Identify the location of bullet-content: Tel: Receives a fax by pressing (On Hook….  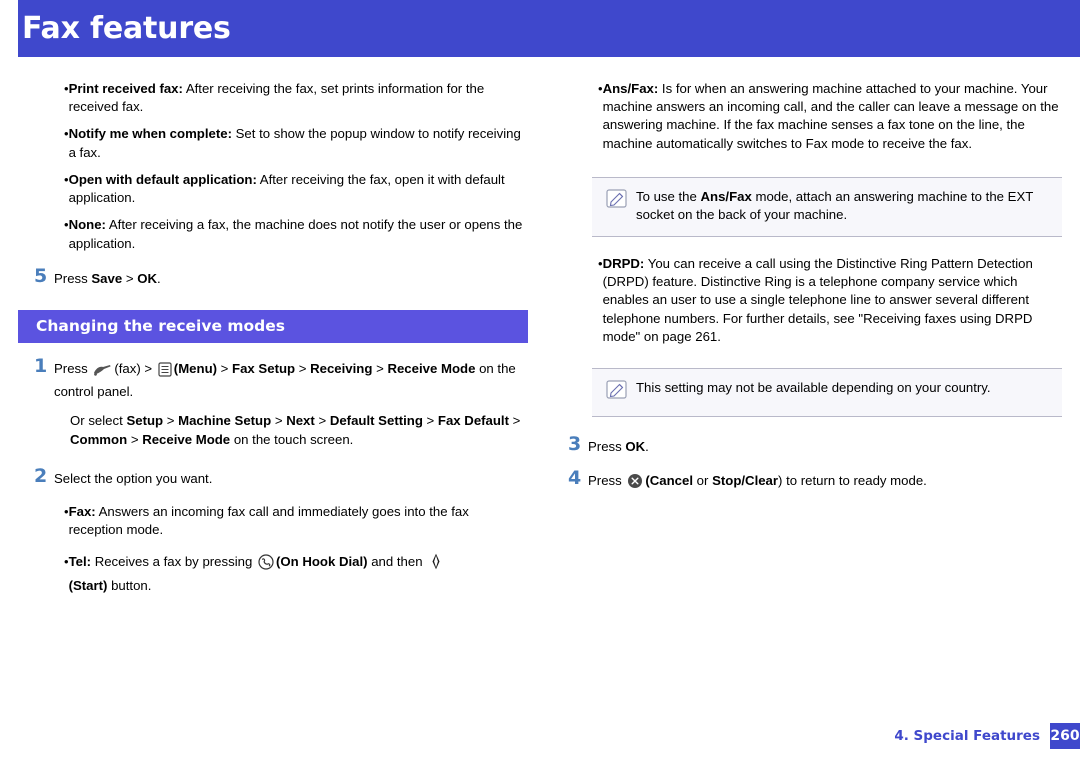
(298, 574).